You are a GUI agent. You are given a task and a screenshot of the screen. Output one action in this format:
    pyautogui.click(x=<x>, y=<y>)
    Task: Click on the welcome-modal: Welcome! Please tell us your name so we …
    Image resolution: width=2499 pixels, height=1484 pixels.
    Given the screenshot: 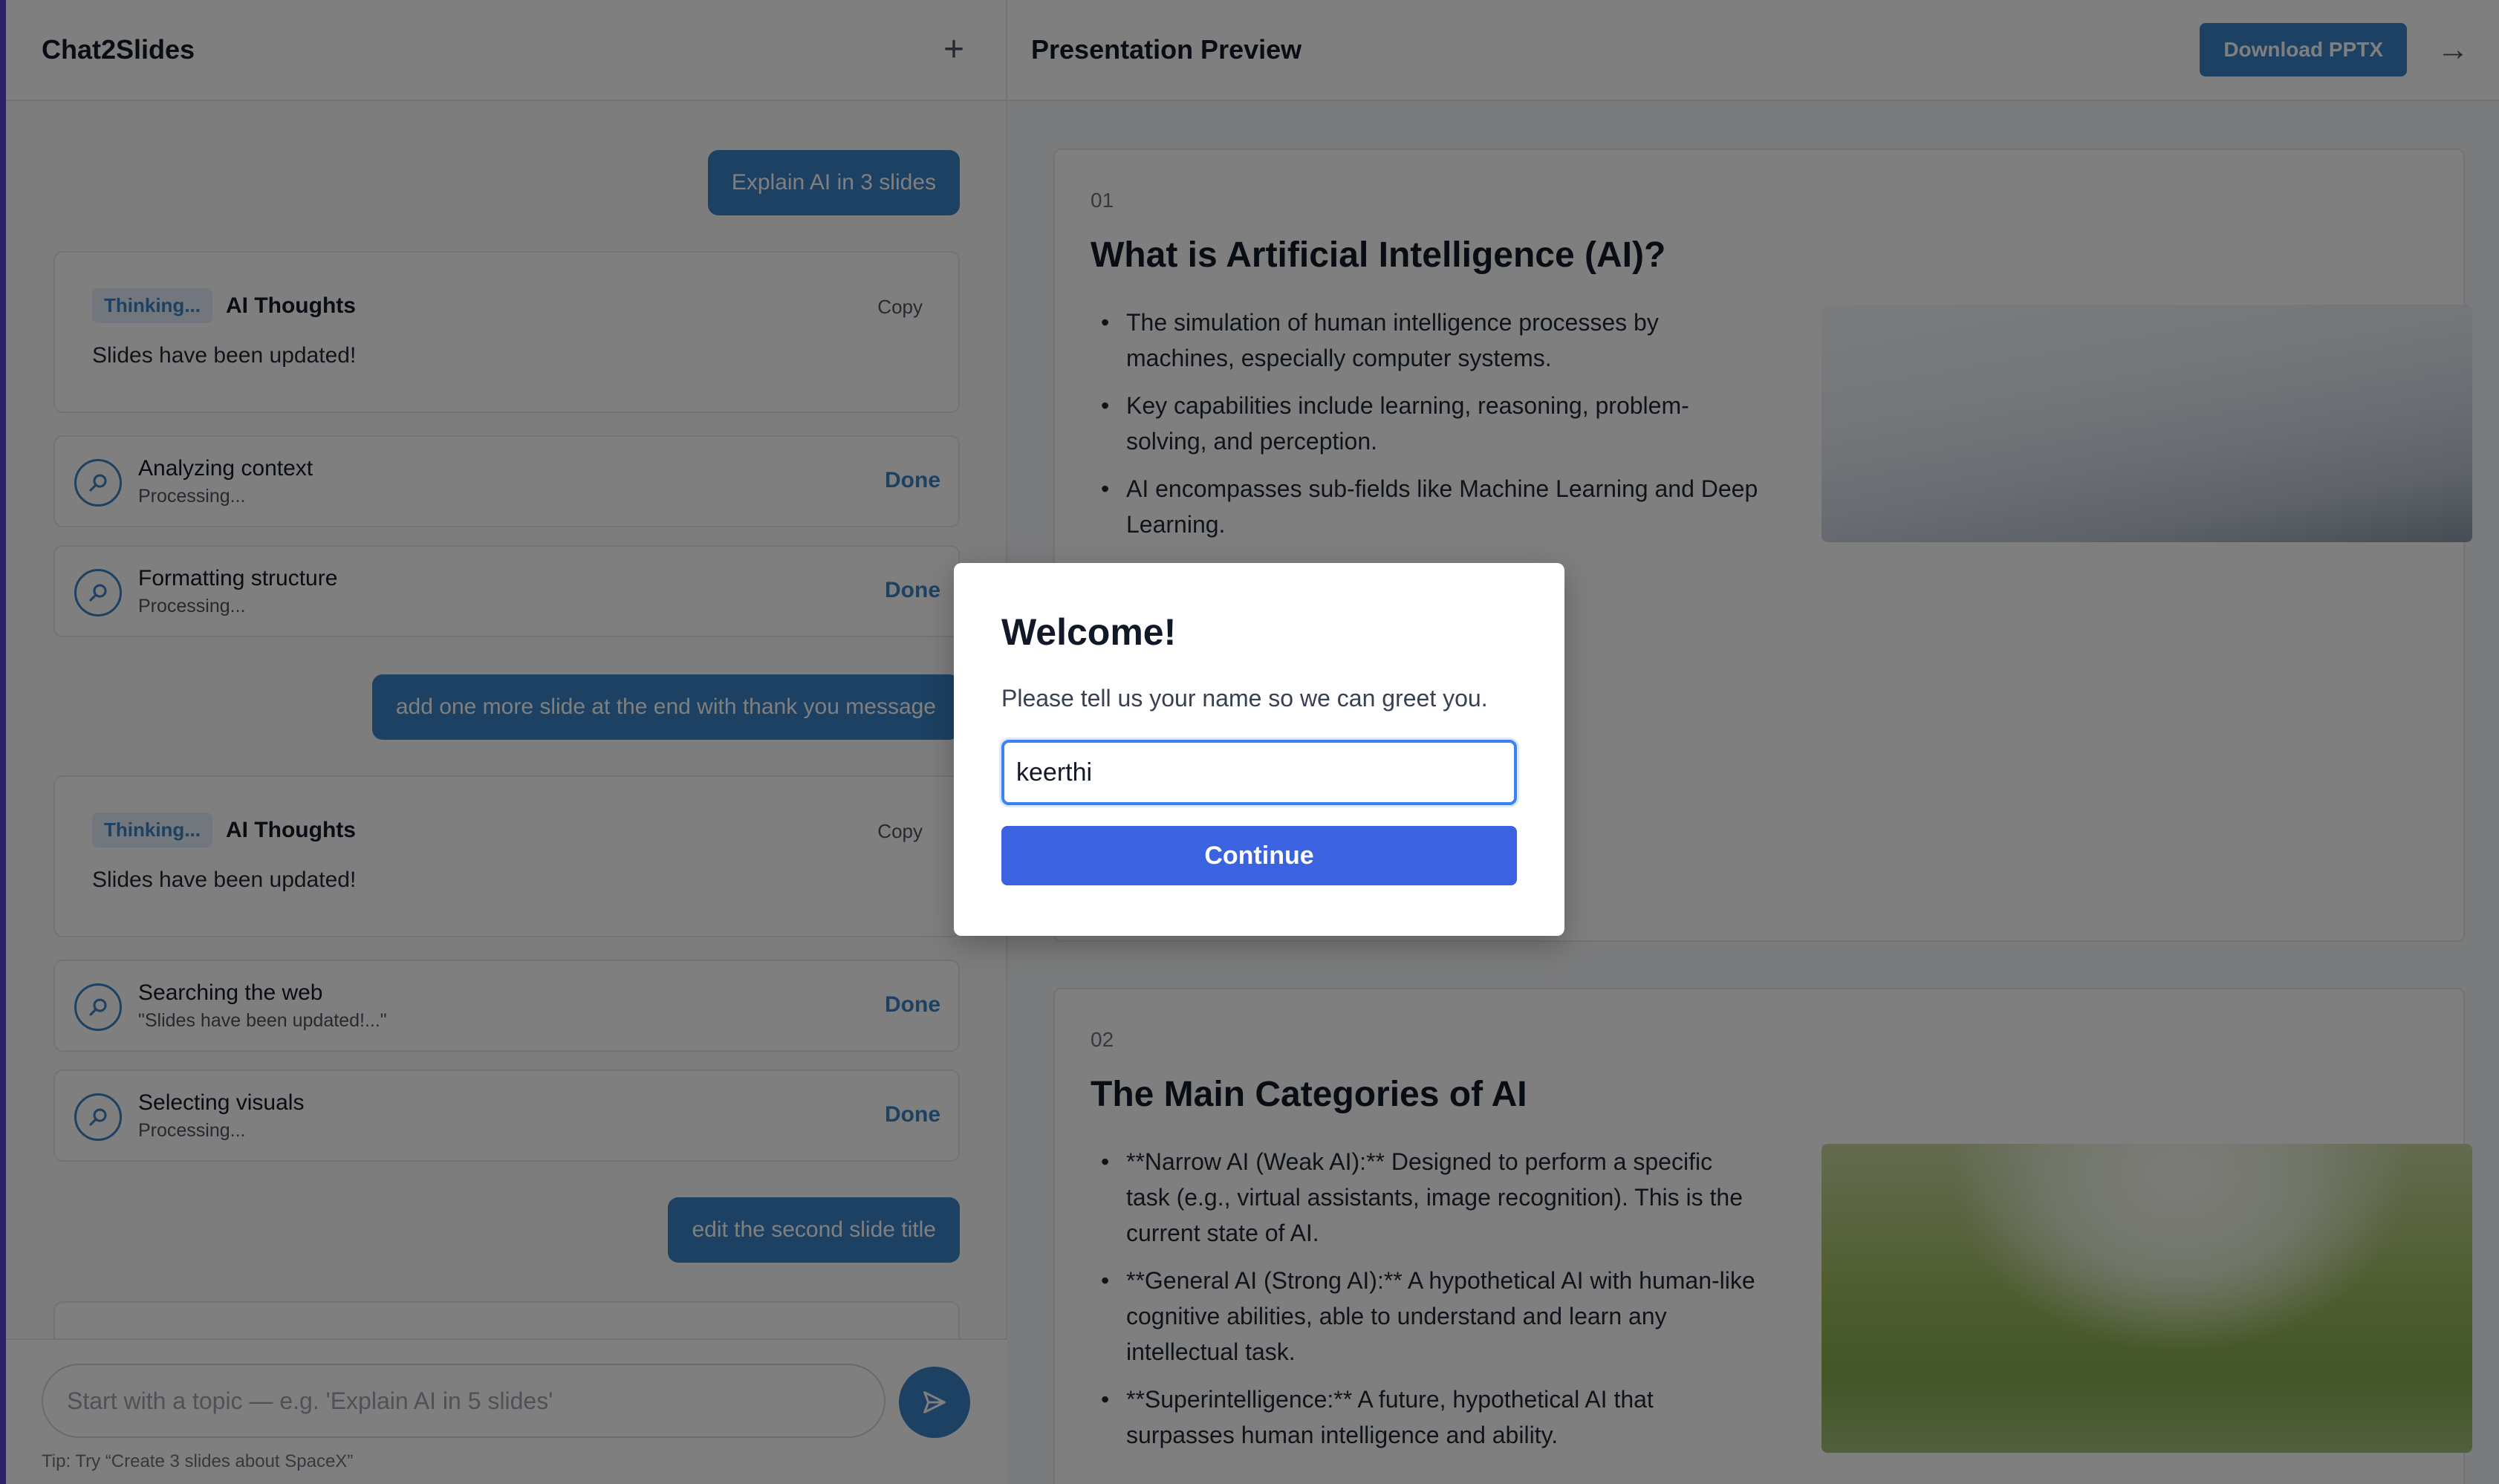 What is the action you would take?
    pyautogui.click(x=1259, y=750)
    